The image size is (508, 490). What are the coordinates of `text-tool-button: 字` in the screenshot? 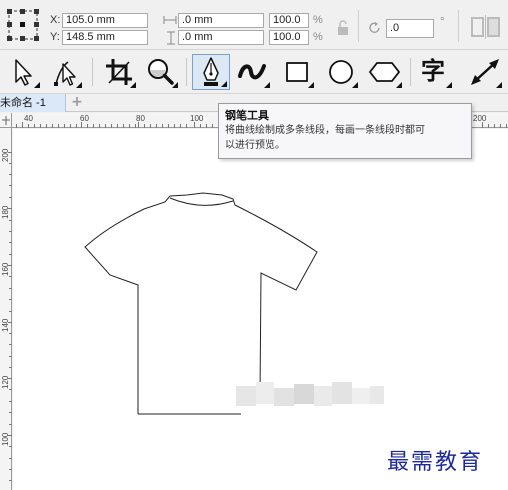 It's located at (435, 72).